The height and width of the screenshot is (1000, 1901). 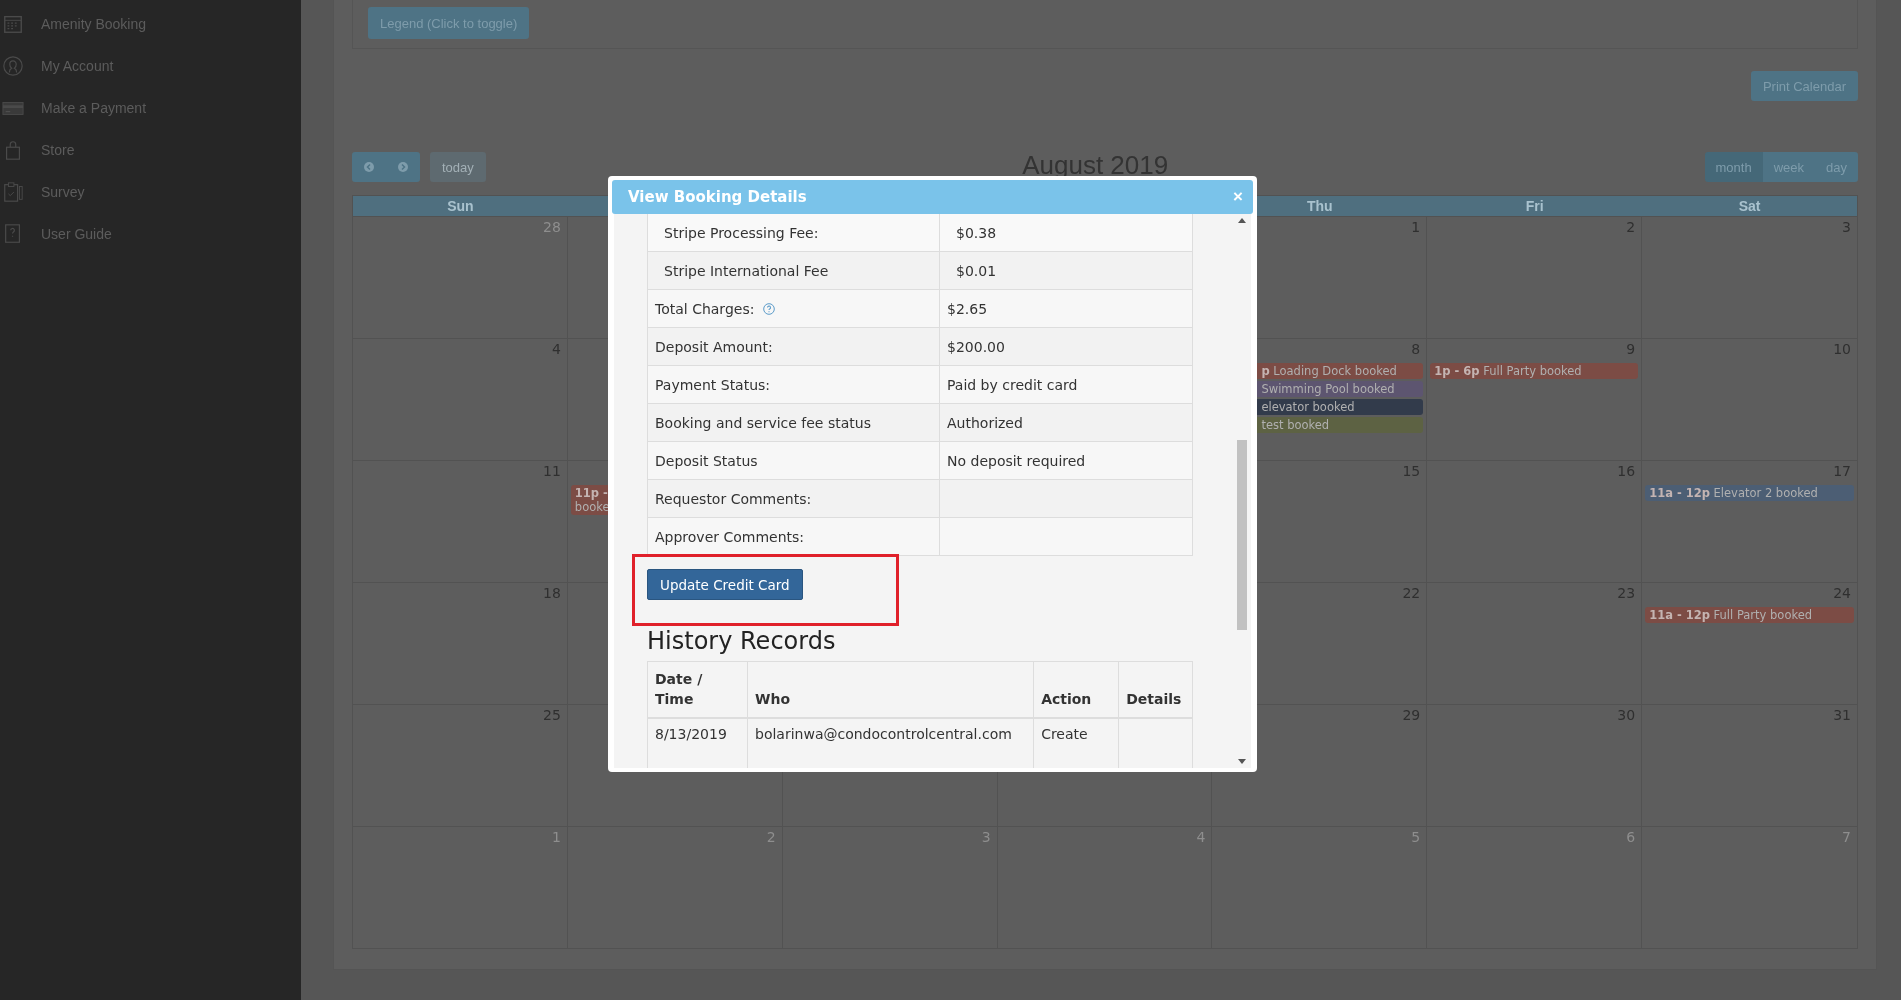 What do you see at coordinates (458, 167) in the screenshot?
I see `today-button: today` at bounding box center [458, 167].